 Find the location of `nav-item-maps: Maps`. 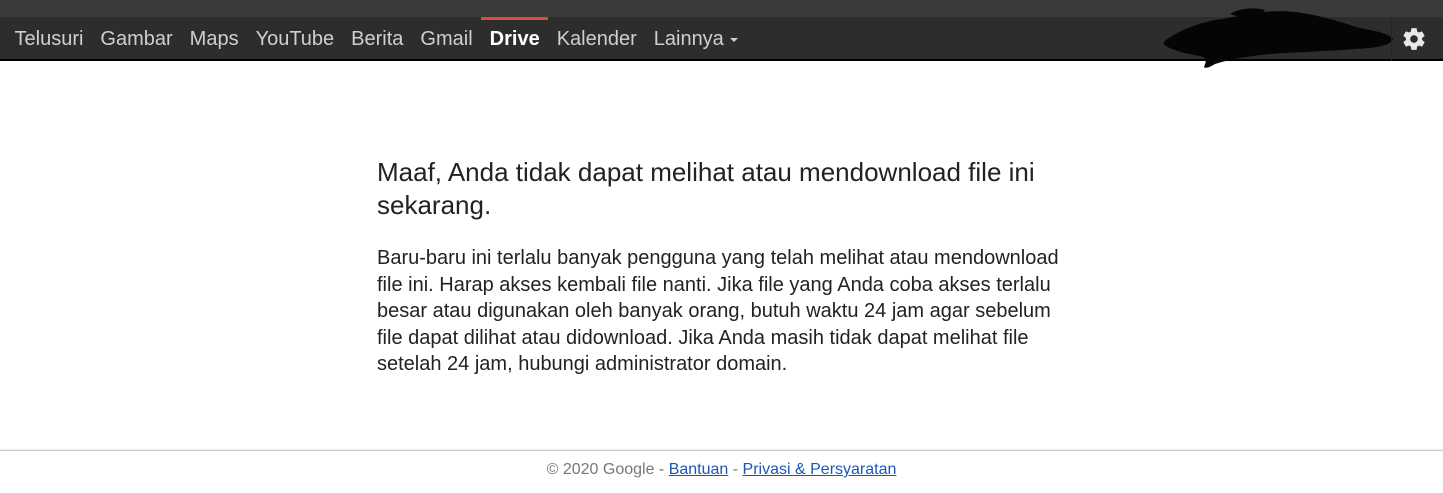

nav-item-maps: Maps is located at coordinates (214, 39).